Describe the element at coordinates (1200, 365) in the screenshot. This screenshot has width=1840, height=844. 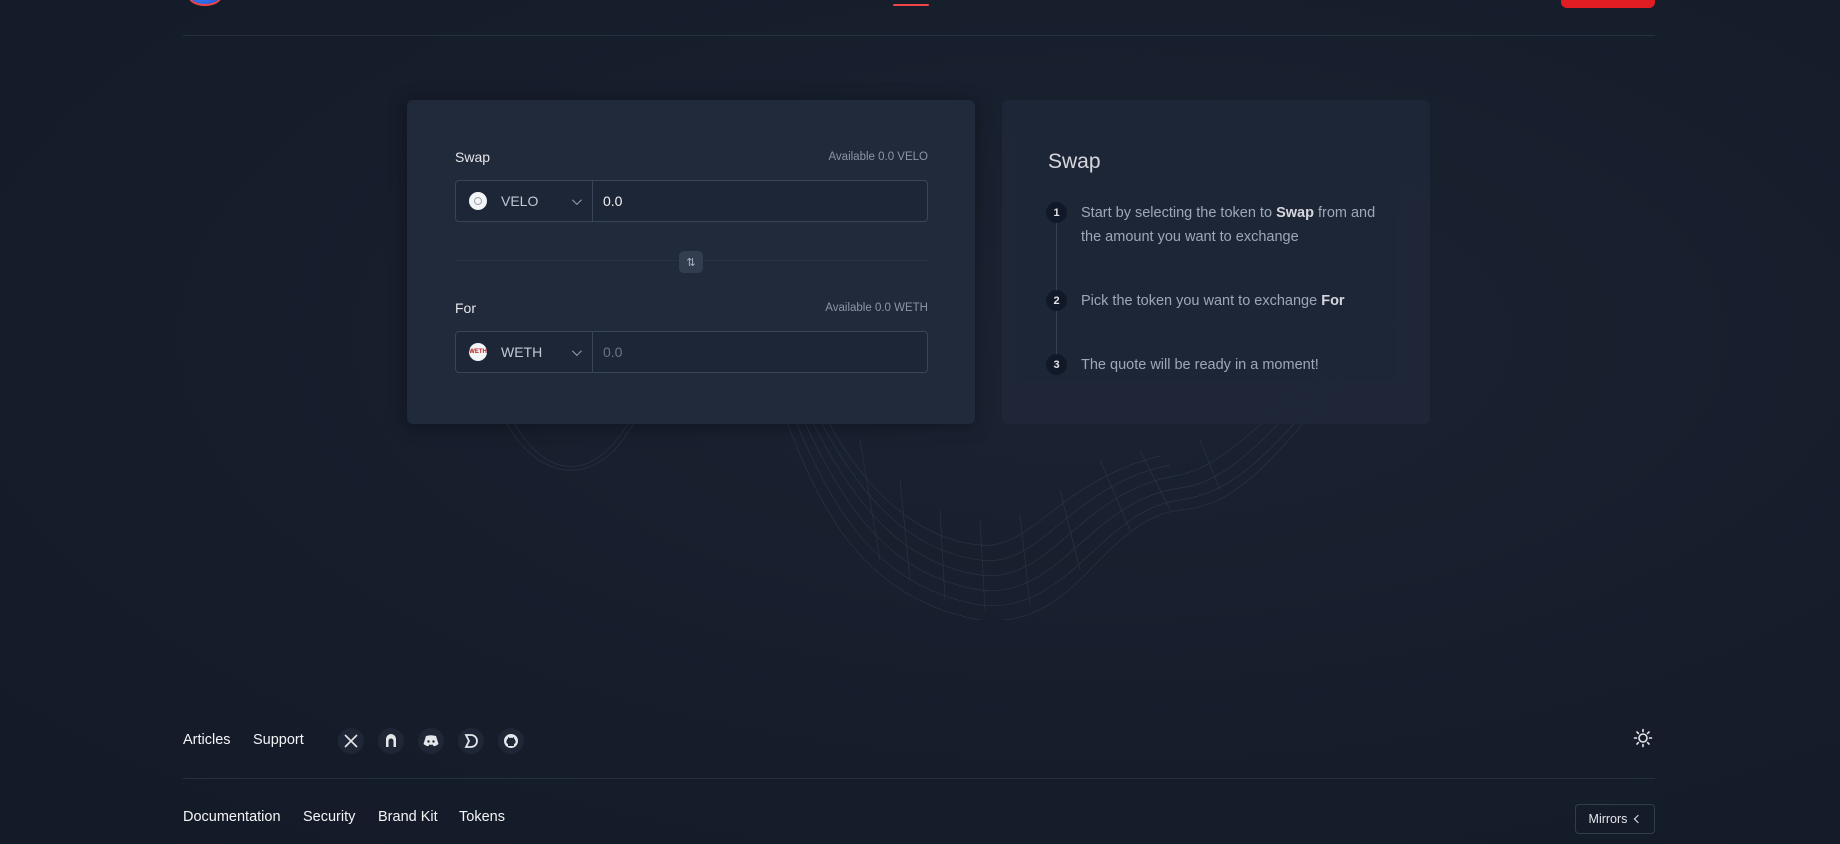
I see `step-text: The quote will be ready in a moment!` at that location.